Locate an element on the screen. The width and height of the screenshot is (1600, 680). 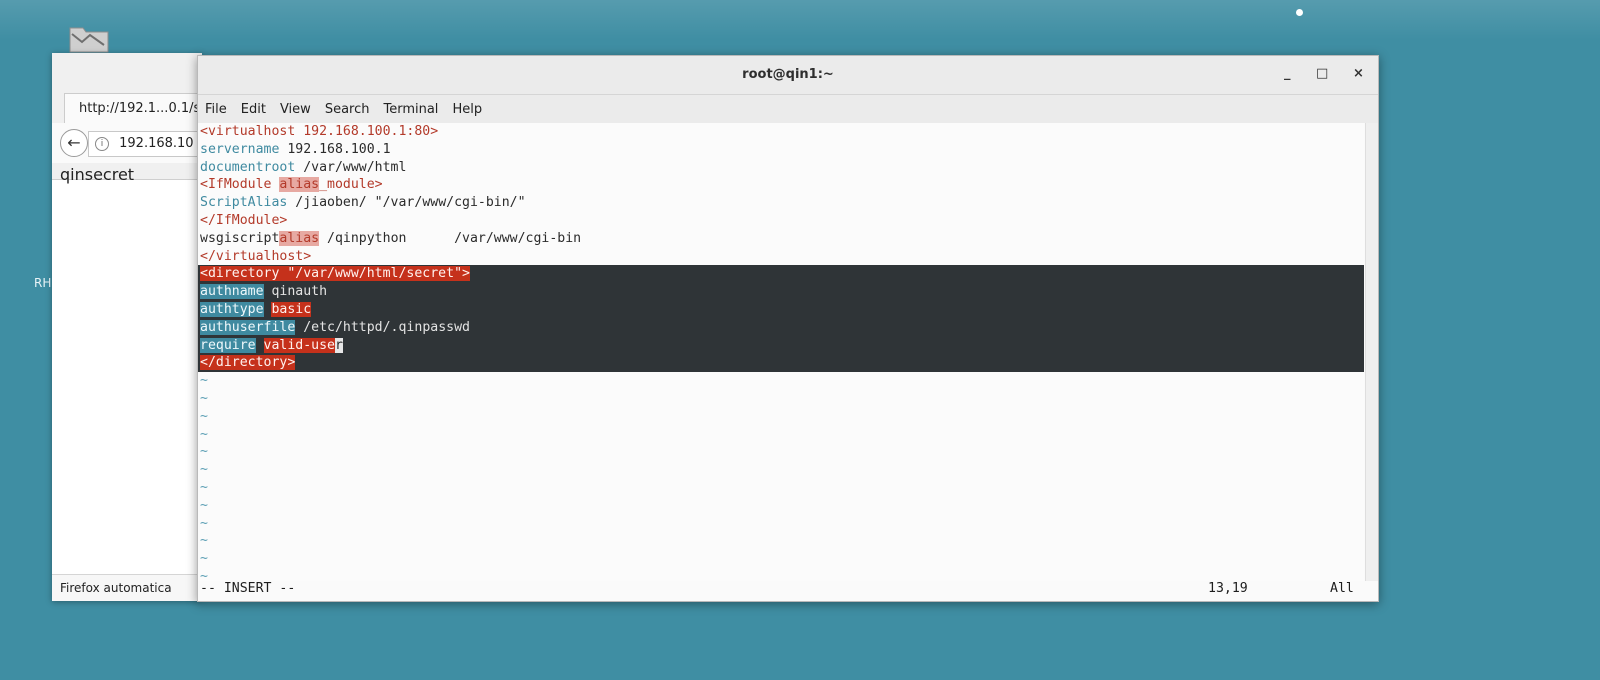
editor-line: require valid-user is located at coordinates (781, 345).